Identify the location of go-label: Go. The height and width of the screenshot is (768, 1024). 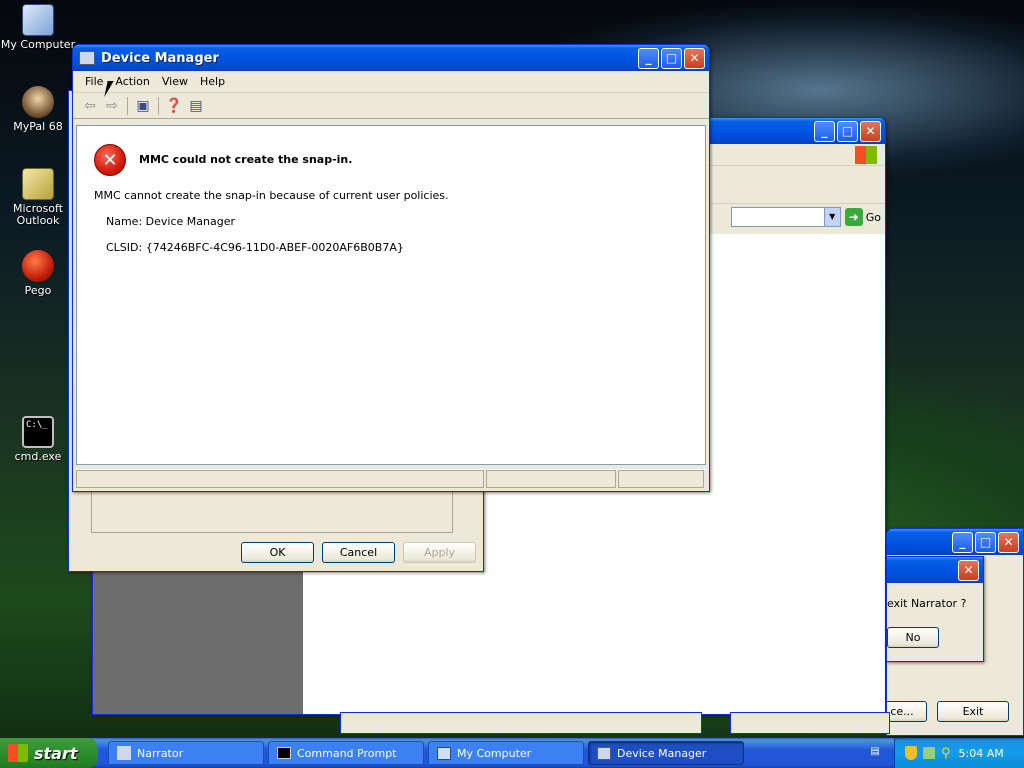
(873, 217).